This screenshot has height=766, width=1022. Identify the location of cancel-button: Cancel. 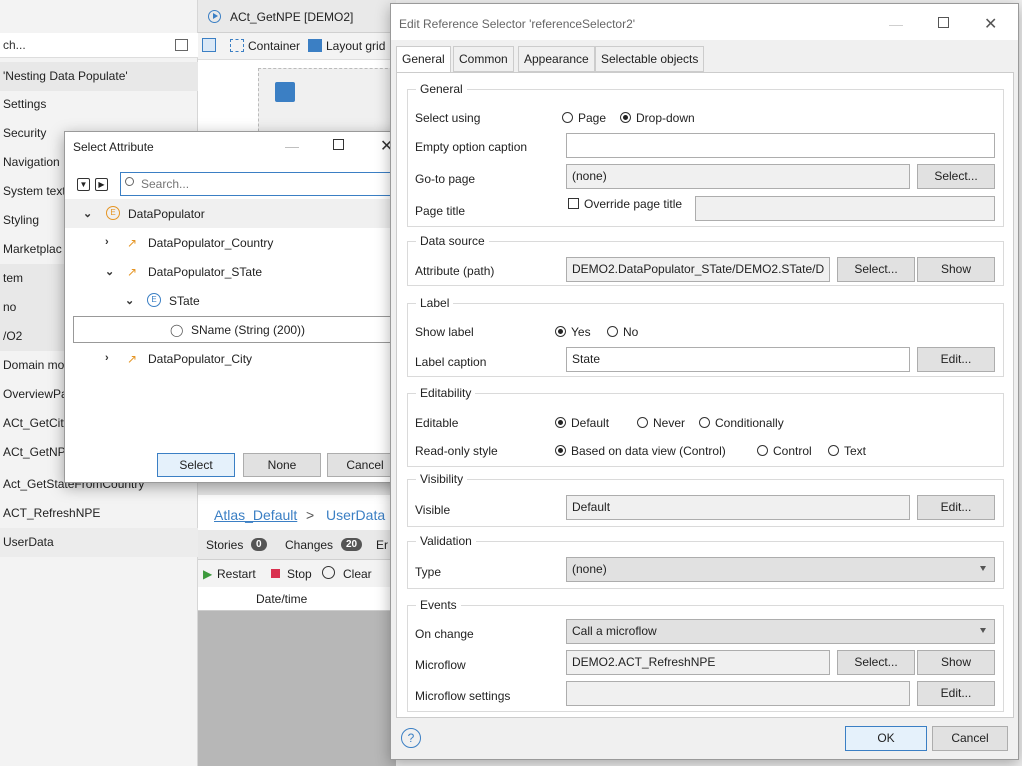
(970, 738).